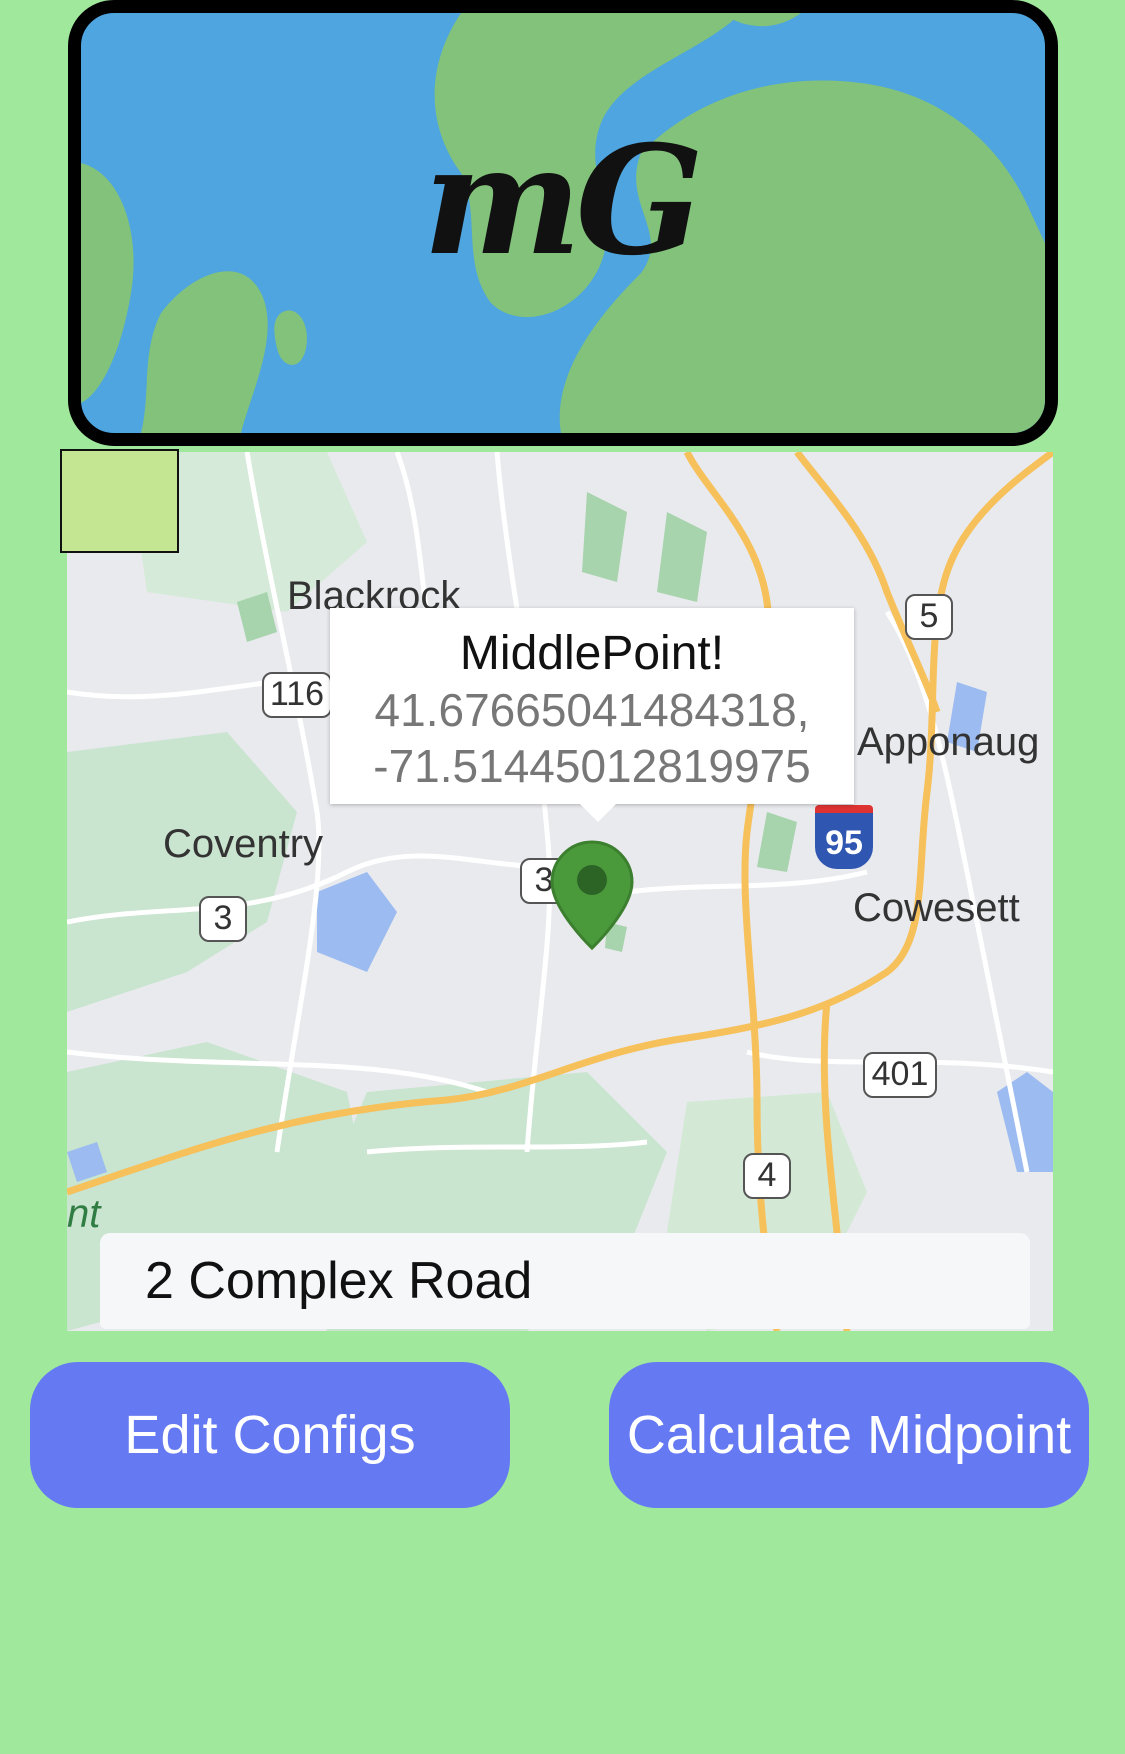  I want to click on map-label-coventry: Coventry, so click(243, 844).